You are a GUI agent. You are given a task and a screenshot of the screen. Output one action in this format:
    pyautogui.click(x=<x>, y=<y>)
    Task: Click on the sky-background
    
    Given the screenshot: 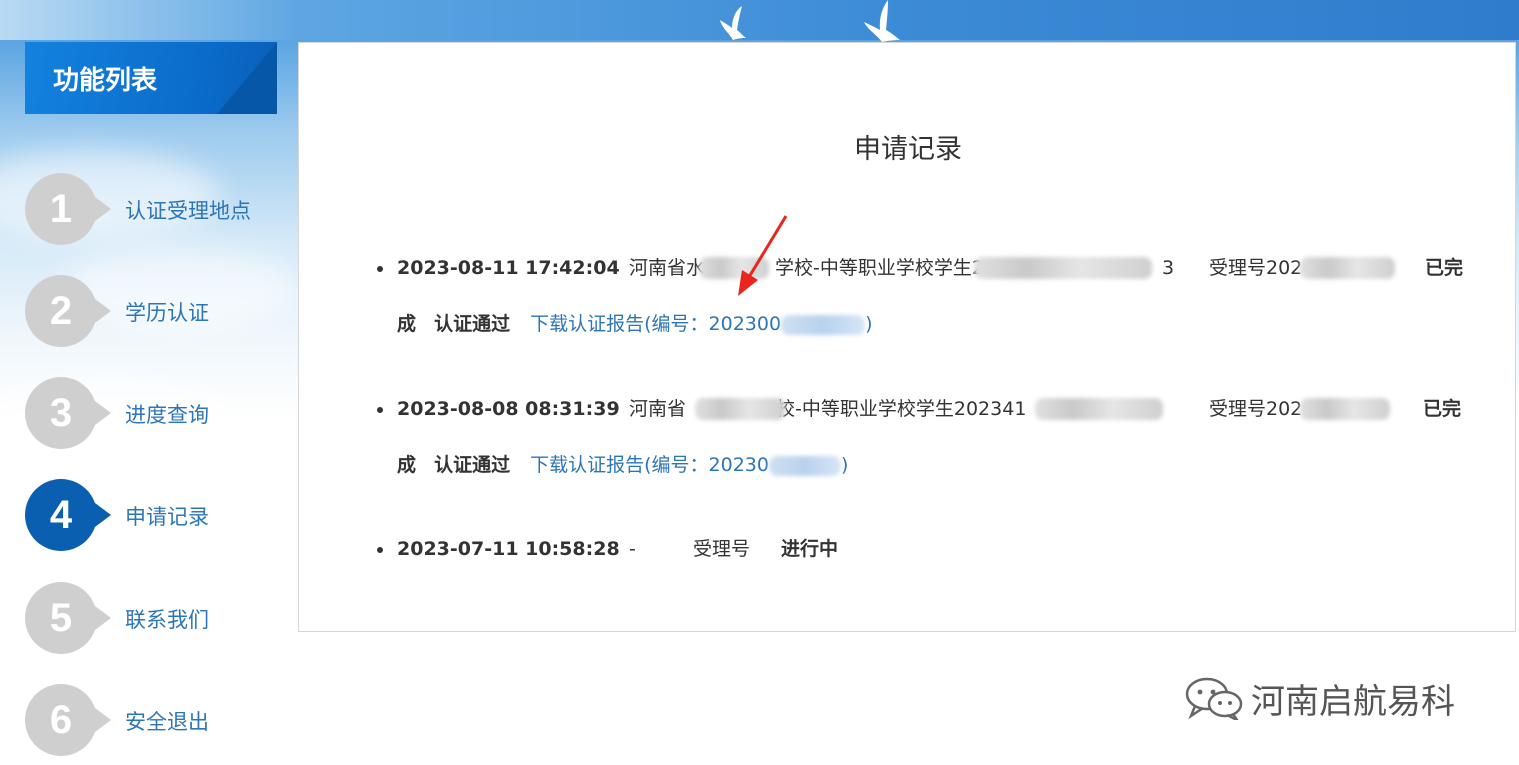 What is the action you would take?
    pyautogui.click(x=759, y=20)
    